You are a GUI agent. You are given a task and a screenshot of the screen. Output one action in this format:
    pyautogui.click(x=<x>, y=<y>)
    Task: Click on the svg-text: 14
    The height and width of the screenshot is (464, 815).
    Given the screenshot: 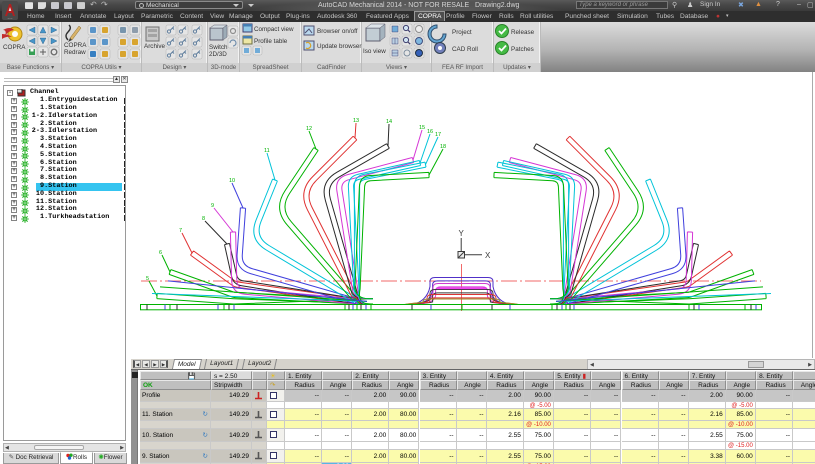 What is the action you would take?
    pyautogui.click(x=389, y=122)
    